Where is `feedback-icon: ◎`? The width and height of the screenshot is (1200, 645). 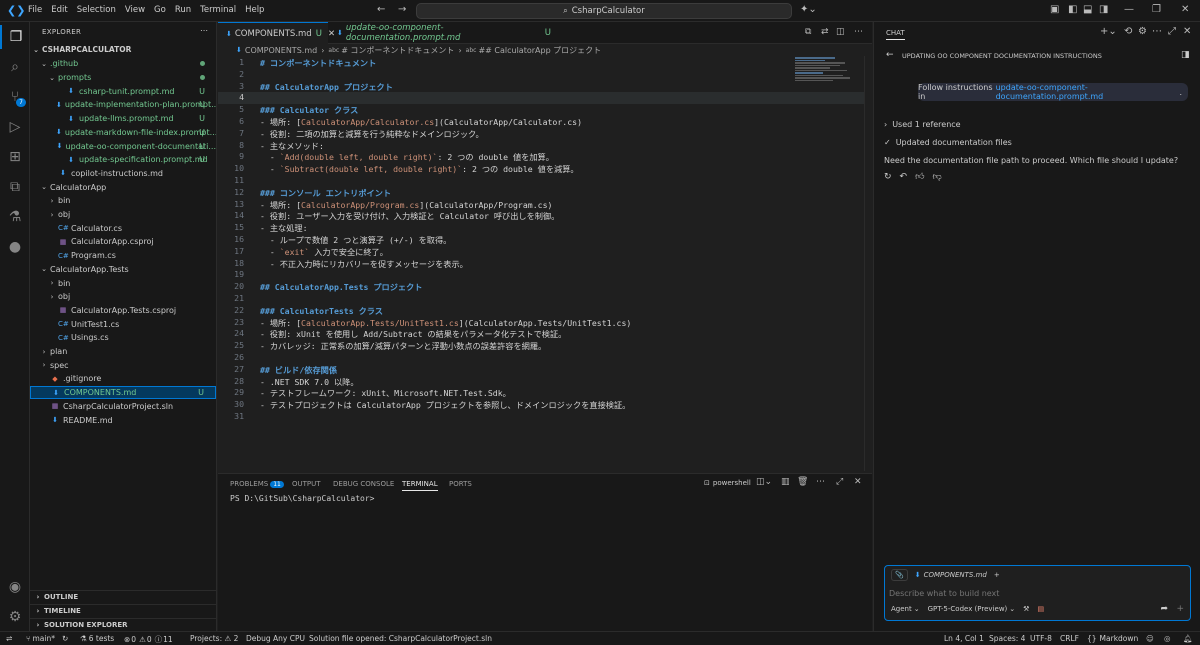
feedback-icon: ◎ is located at coordinates (1167, 638).